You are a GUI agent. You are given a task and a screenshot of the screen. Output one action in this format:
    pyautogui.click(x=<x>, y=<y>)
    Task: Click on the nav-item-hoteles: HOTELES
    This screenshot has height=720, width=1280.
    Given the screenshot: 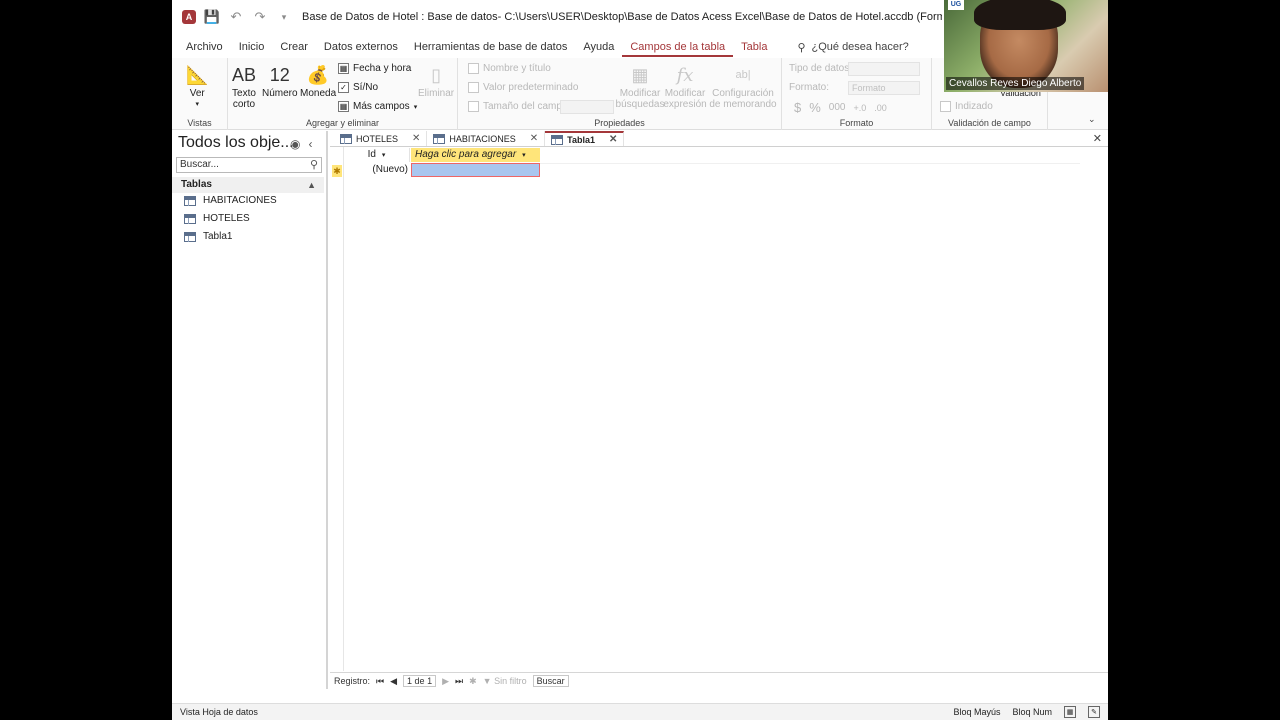 What is the action you would take?
    pyautogui.click(x=217, y=218)
    